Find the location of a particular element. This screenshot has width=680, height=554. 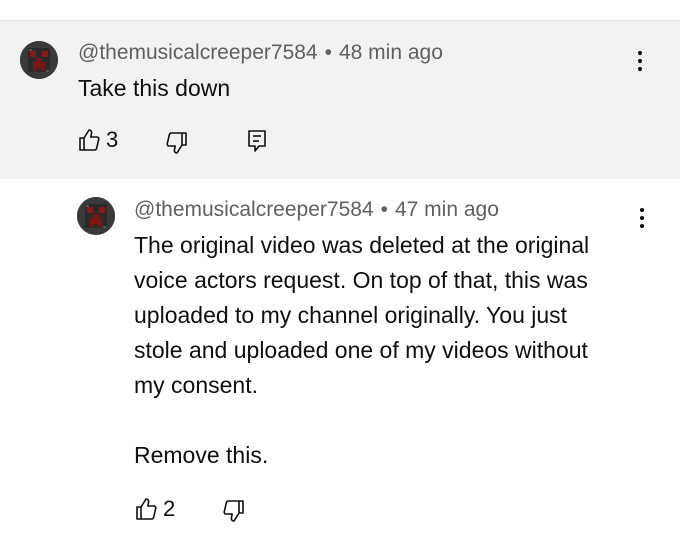

top-divider is located at coordinates (340, 10).